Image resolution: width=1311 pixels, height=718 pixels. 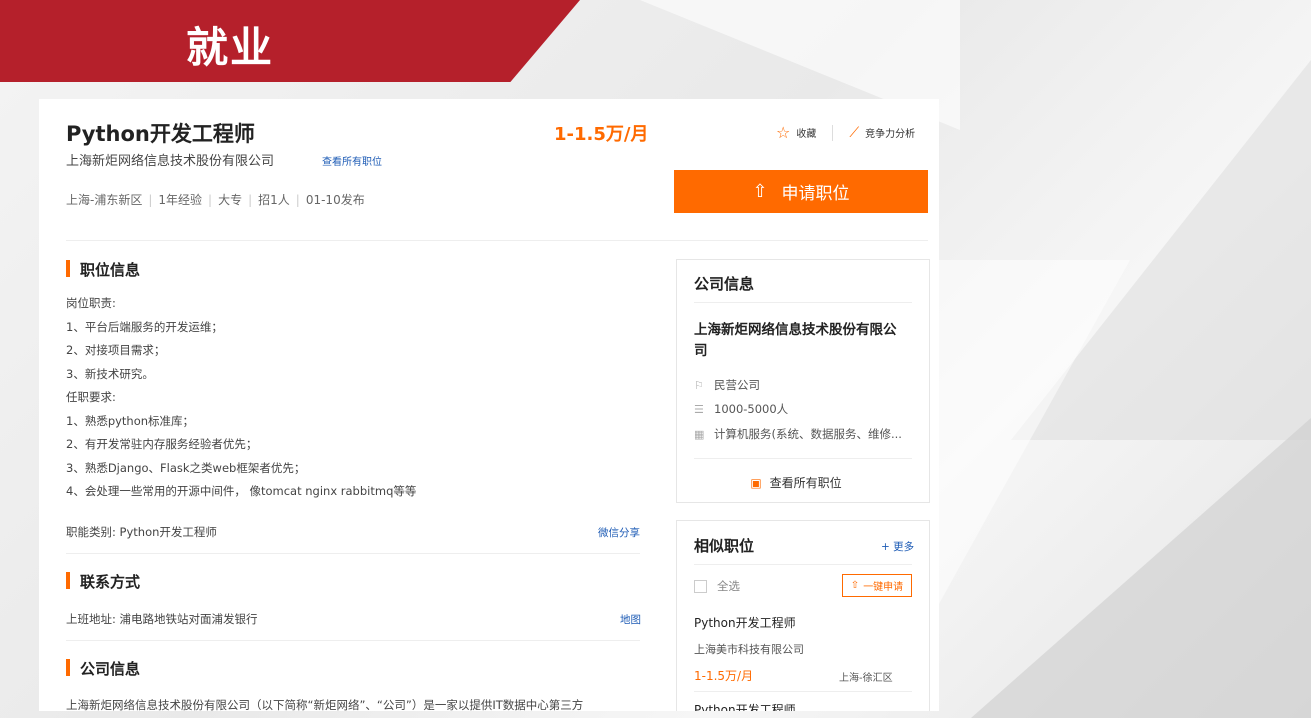 I want to click on job-location: 上海-浦东新区, so click(x=104, y=200).